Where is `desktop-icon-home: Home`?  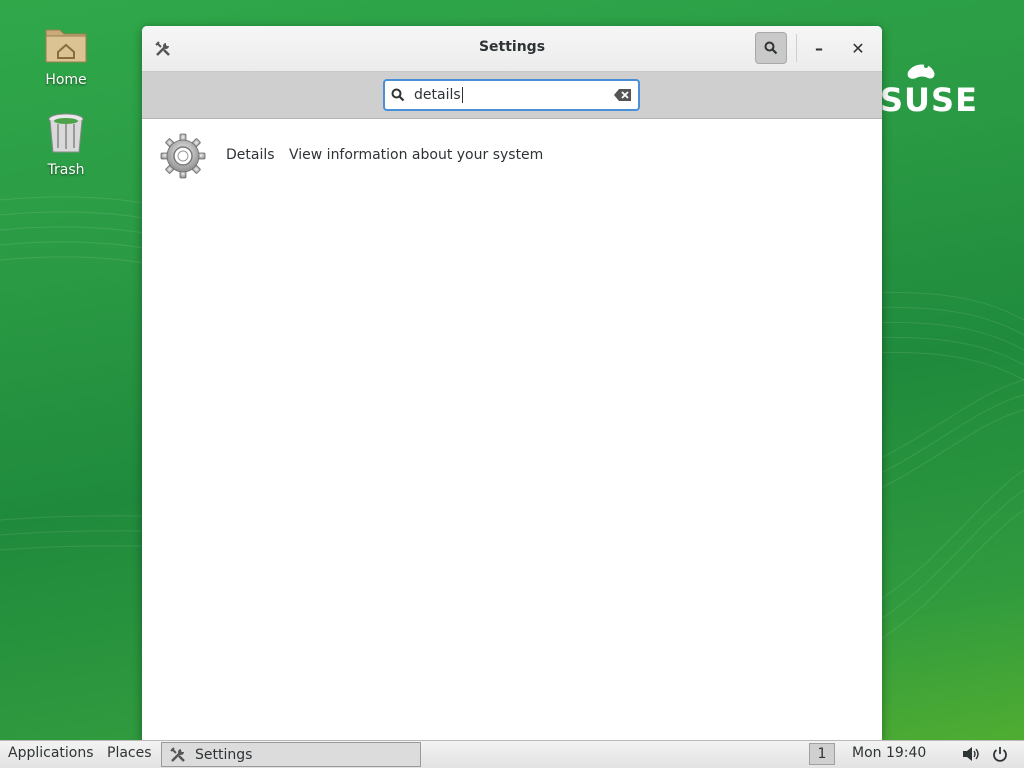 desktop-icon-home: Home is located at coordinates (66, 54).